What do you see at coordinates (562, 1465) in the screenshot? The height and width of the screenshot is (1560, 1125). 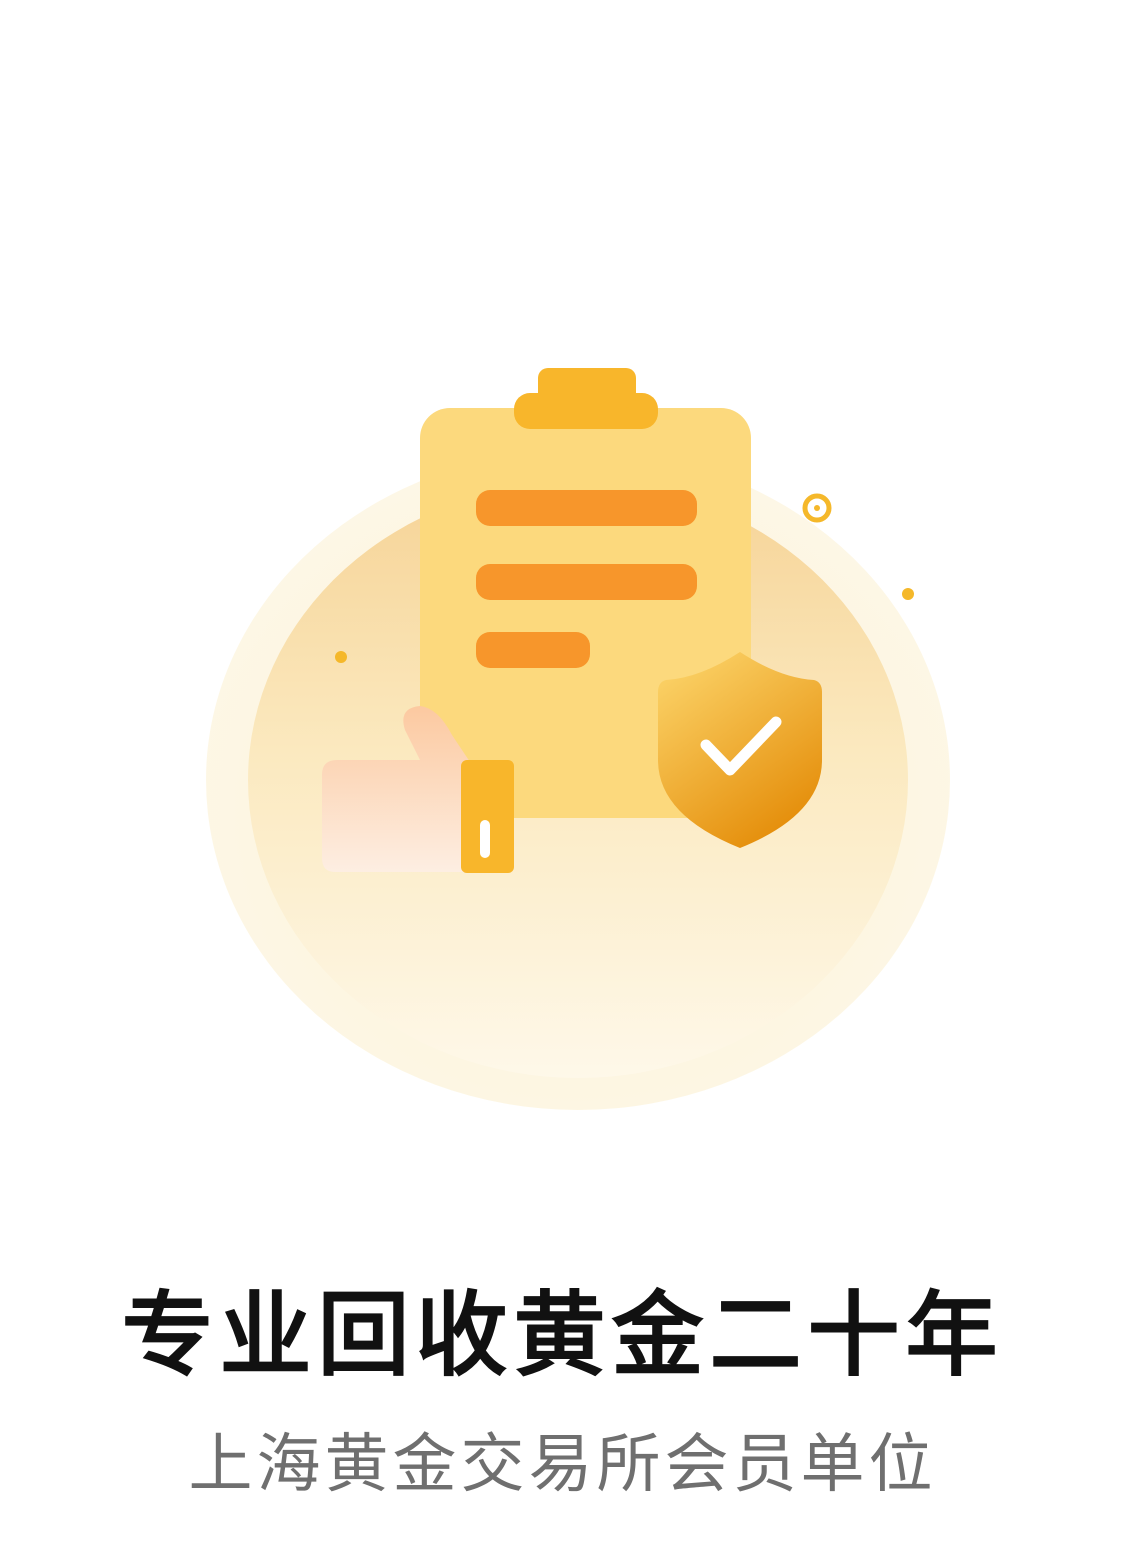 I see `subheadline: 上海黄金交易所会员单位` at bounding box center [562, 1465].